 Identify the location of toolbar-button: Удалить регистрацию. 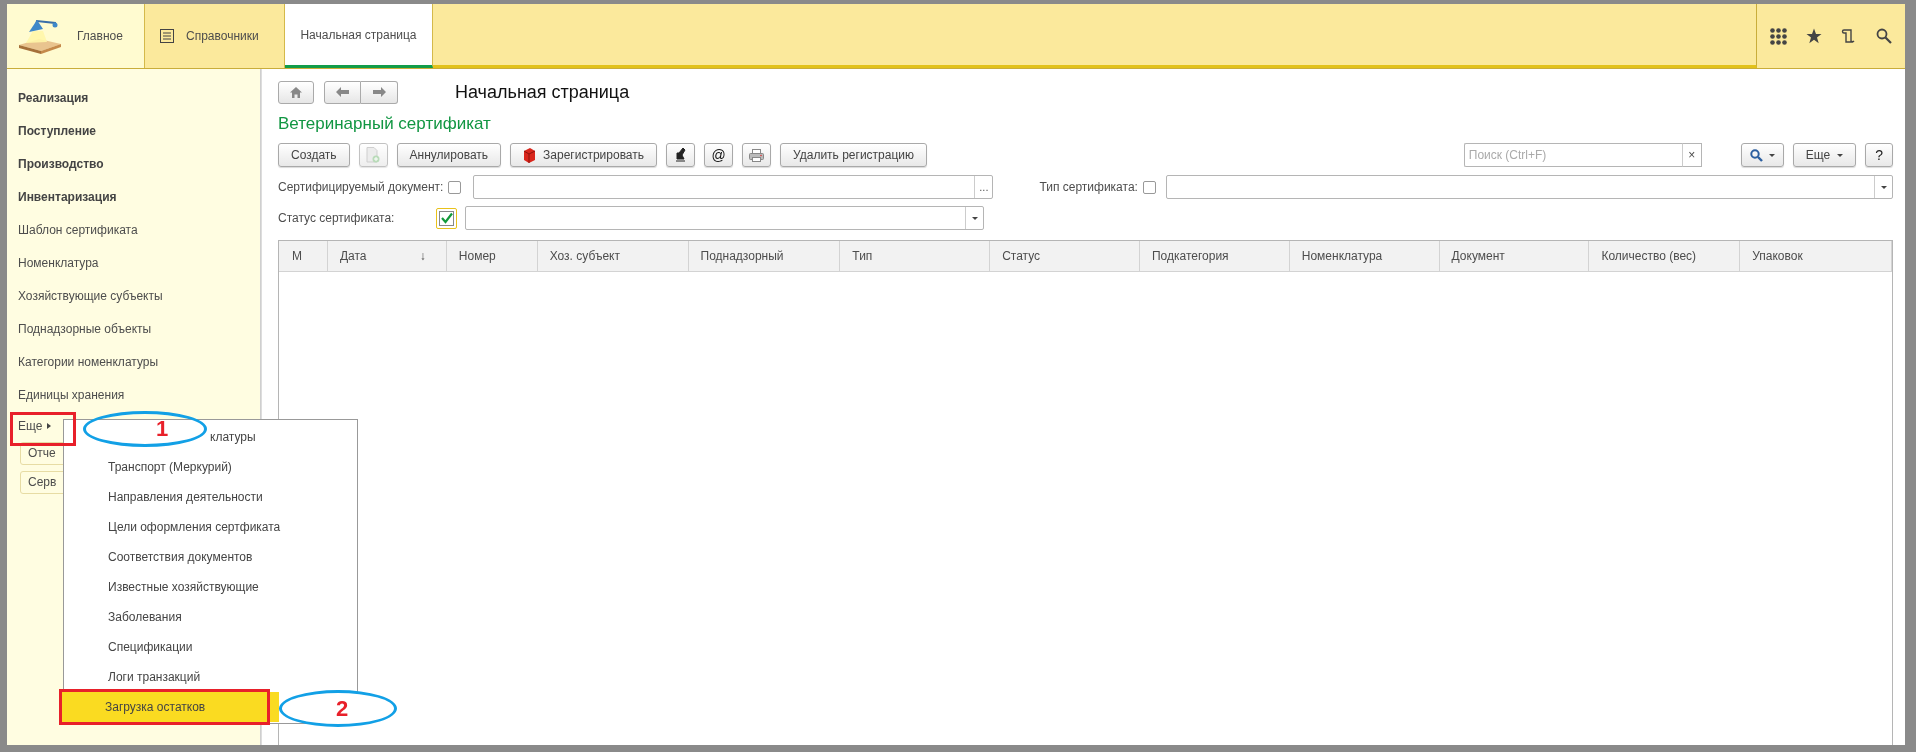
(854, 155).